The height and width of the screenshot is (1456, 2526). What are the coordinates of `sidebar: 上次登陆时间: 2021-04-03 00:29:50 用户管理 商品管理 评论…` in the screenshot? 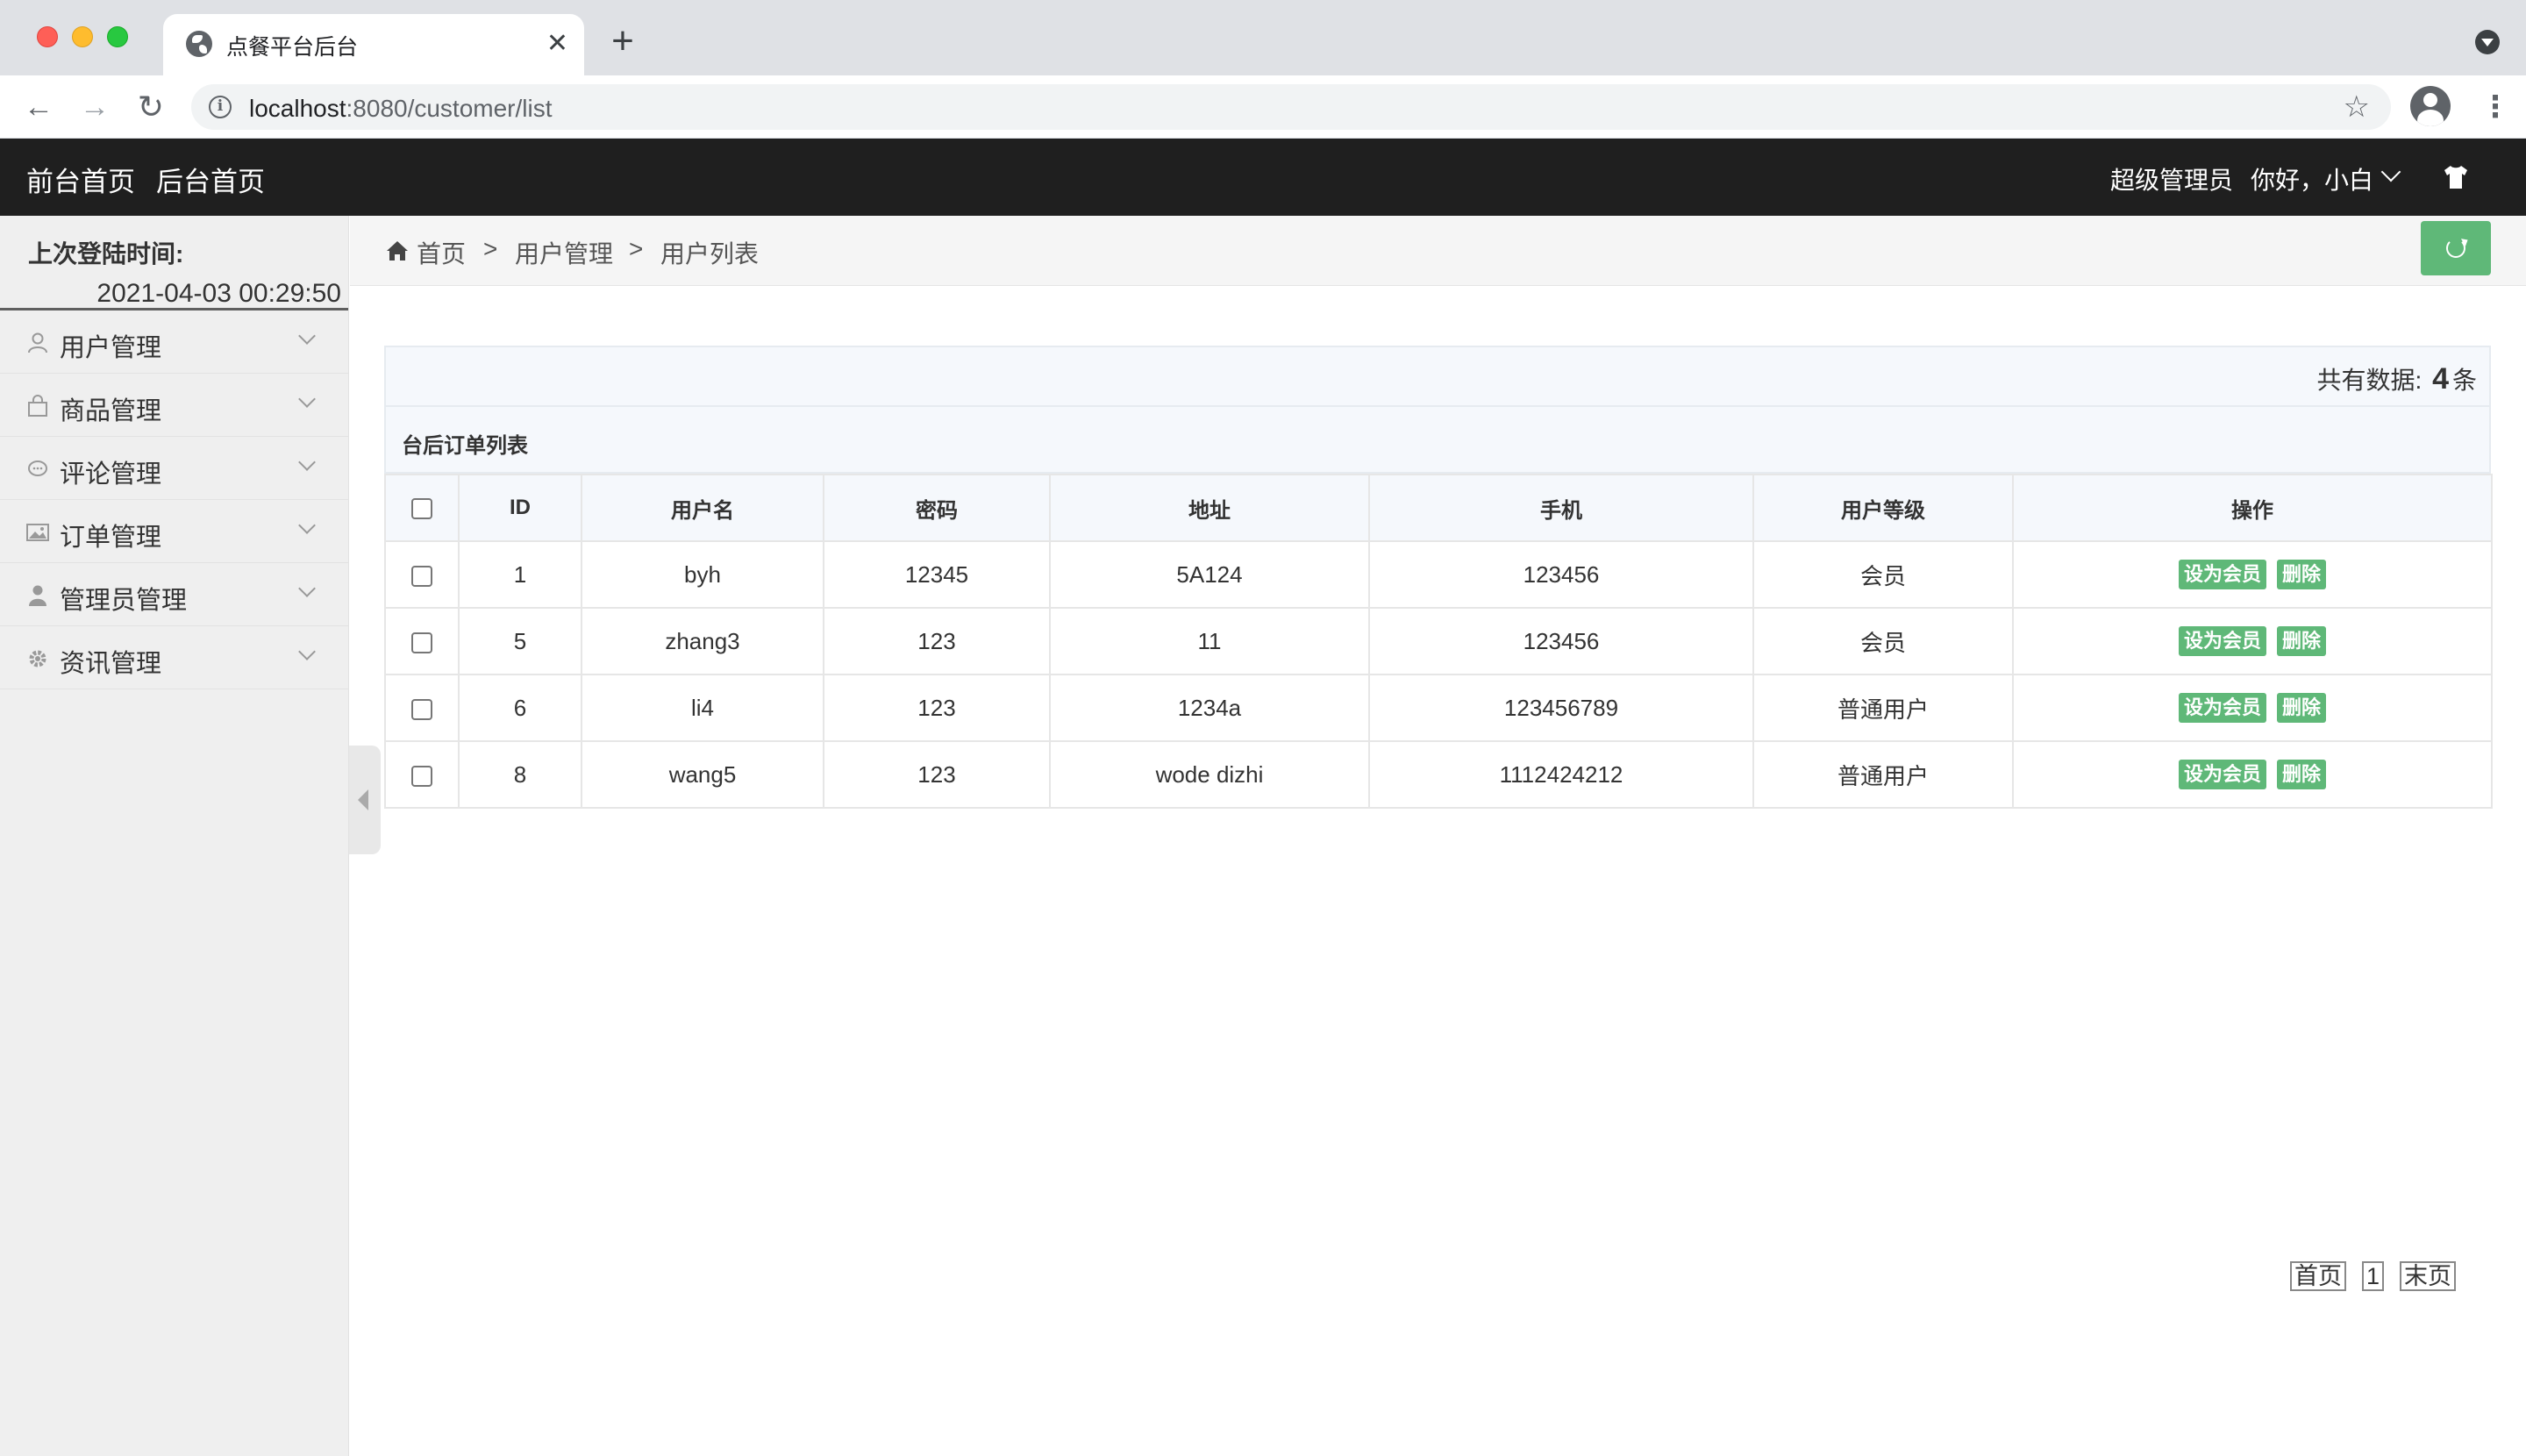 It's located at (174, 836).